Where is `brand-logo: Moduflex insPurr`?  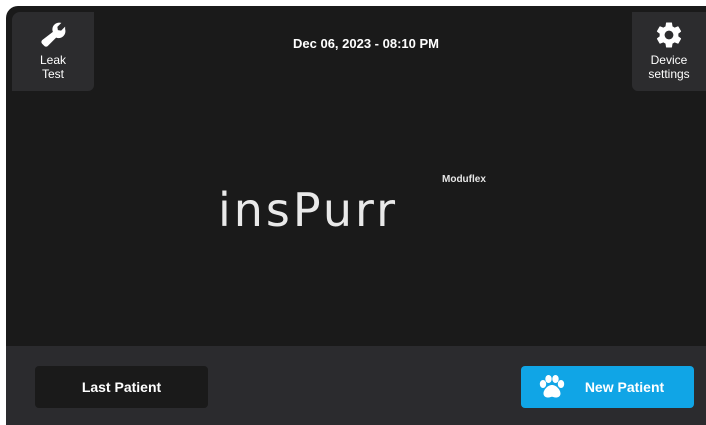 brand-logo: Moduflex insPurr is located at coordinates (366, 203).